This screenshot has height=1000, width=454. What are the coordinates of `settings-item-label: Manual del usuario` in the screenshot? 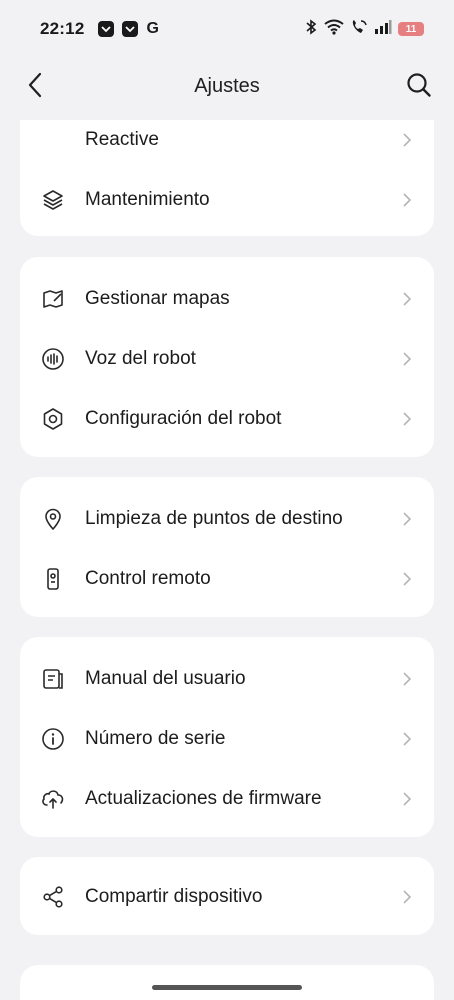 It's located at (165, 678).